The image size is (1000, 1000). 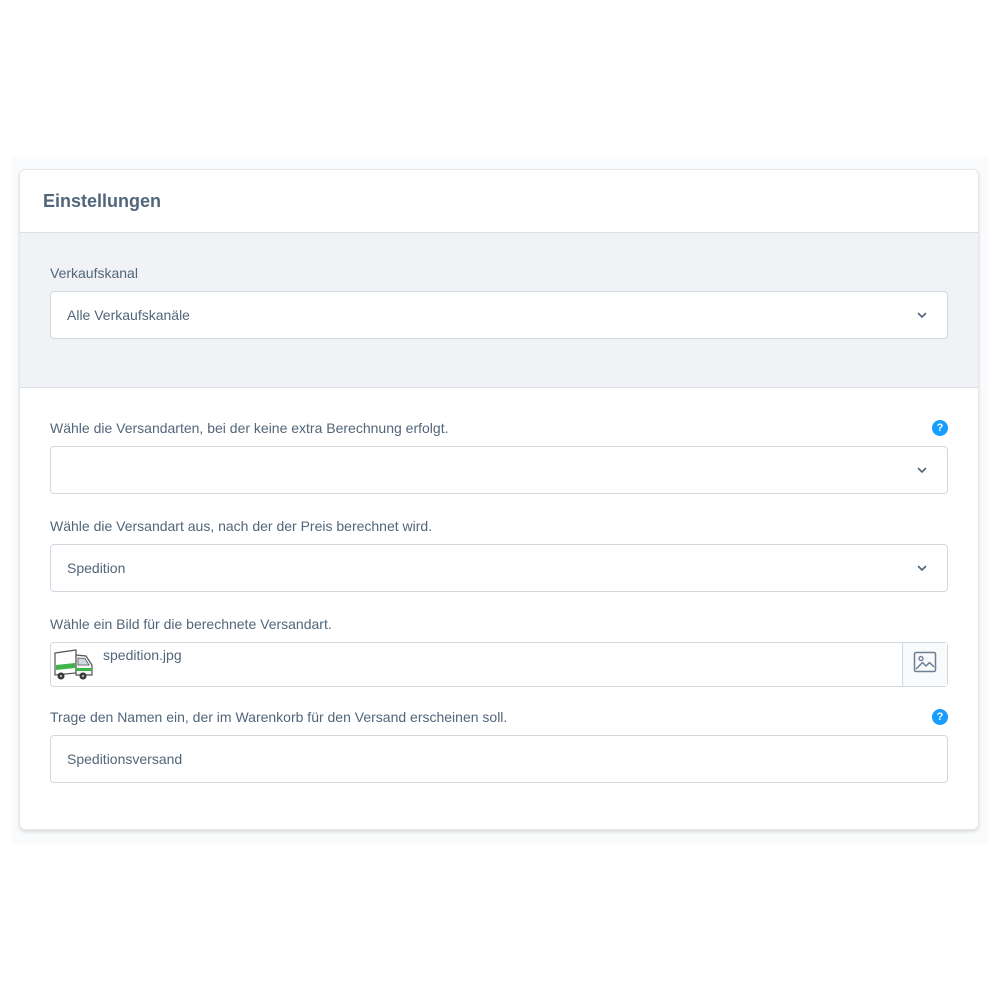 I want to click on image-picker-button, so click(x=924, y=664).